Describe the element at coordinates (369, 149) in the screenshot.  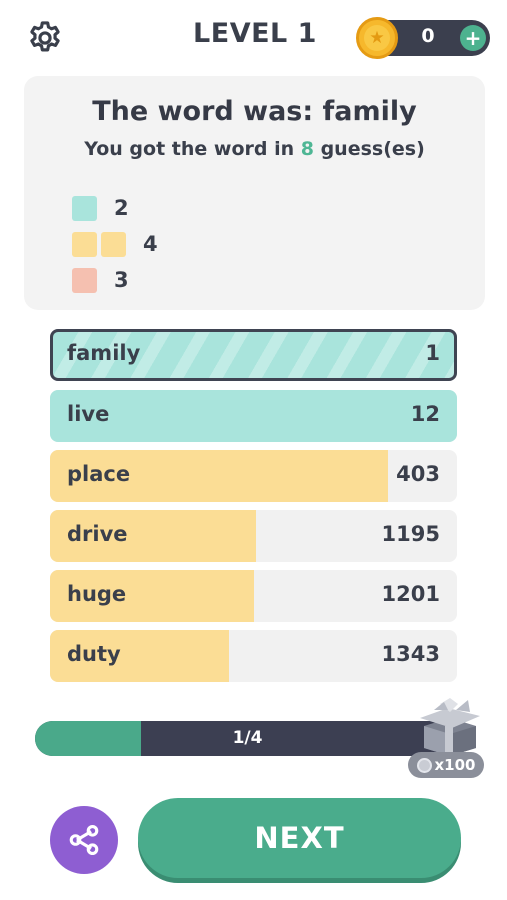
I see `subtitle-suffix: guess(es)` at that location.